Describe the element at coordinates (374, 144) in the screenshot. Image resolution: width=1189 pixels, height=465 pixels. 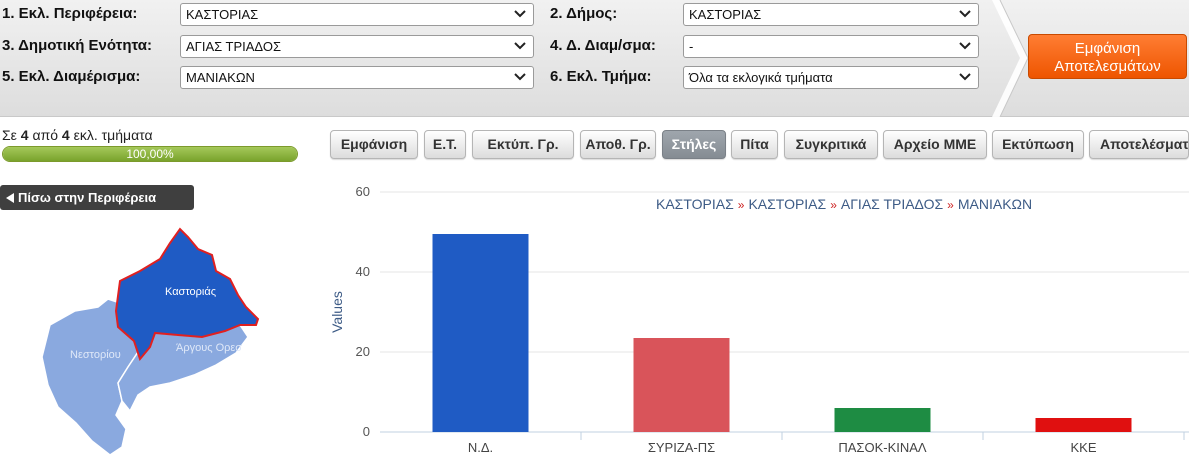
I see `toolbar-show-button: Εμφάνιση` at that location.